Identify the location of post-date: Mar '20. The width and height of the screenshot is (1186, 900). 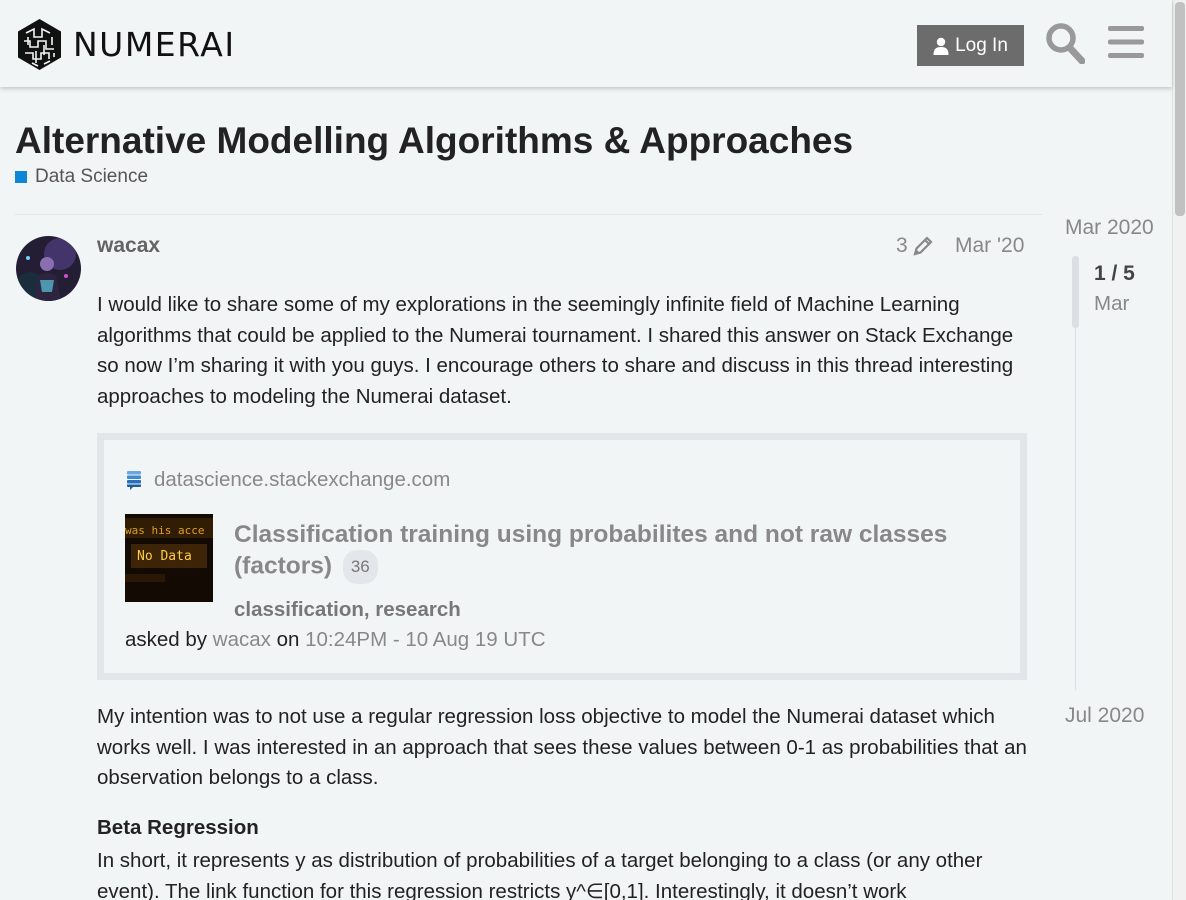
(989, 246).